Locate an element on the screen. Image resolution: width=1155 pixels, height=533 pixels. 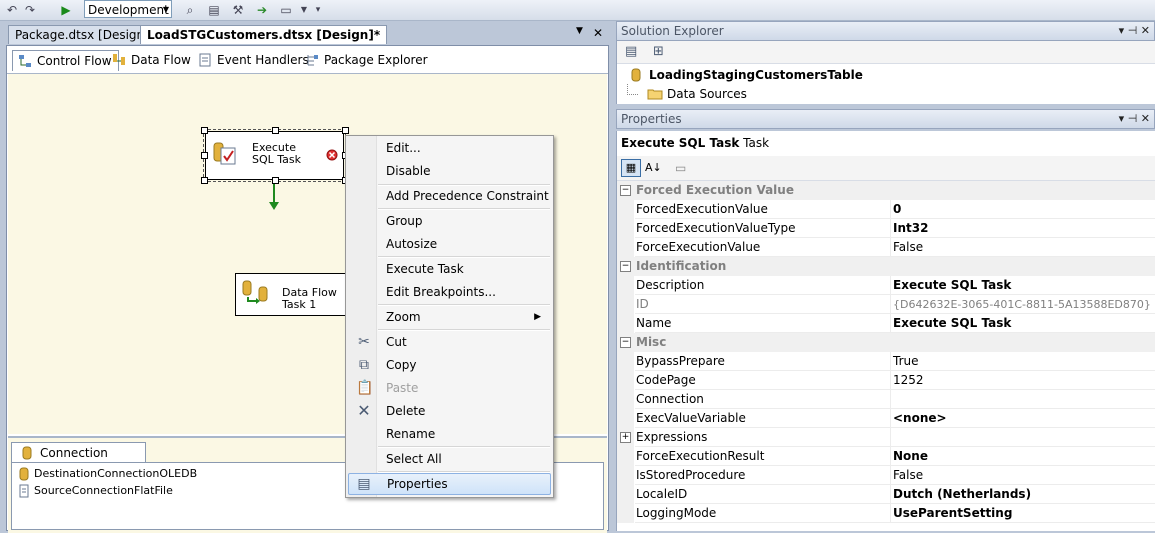
property-row: BypassPrepare True is located at coordinates (886, 361).